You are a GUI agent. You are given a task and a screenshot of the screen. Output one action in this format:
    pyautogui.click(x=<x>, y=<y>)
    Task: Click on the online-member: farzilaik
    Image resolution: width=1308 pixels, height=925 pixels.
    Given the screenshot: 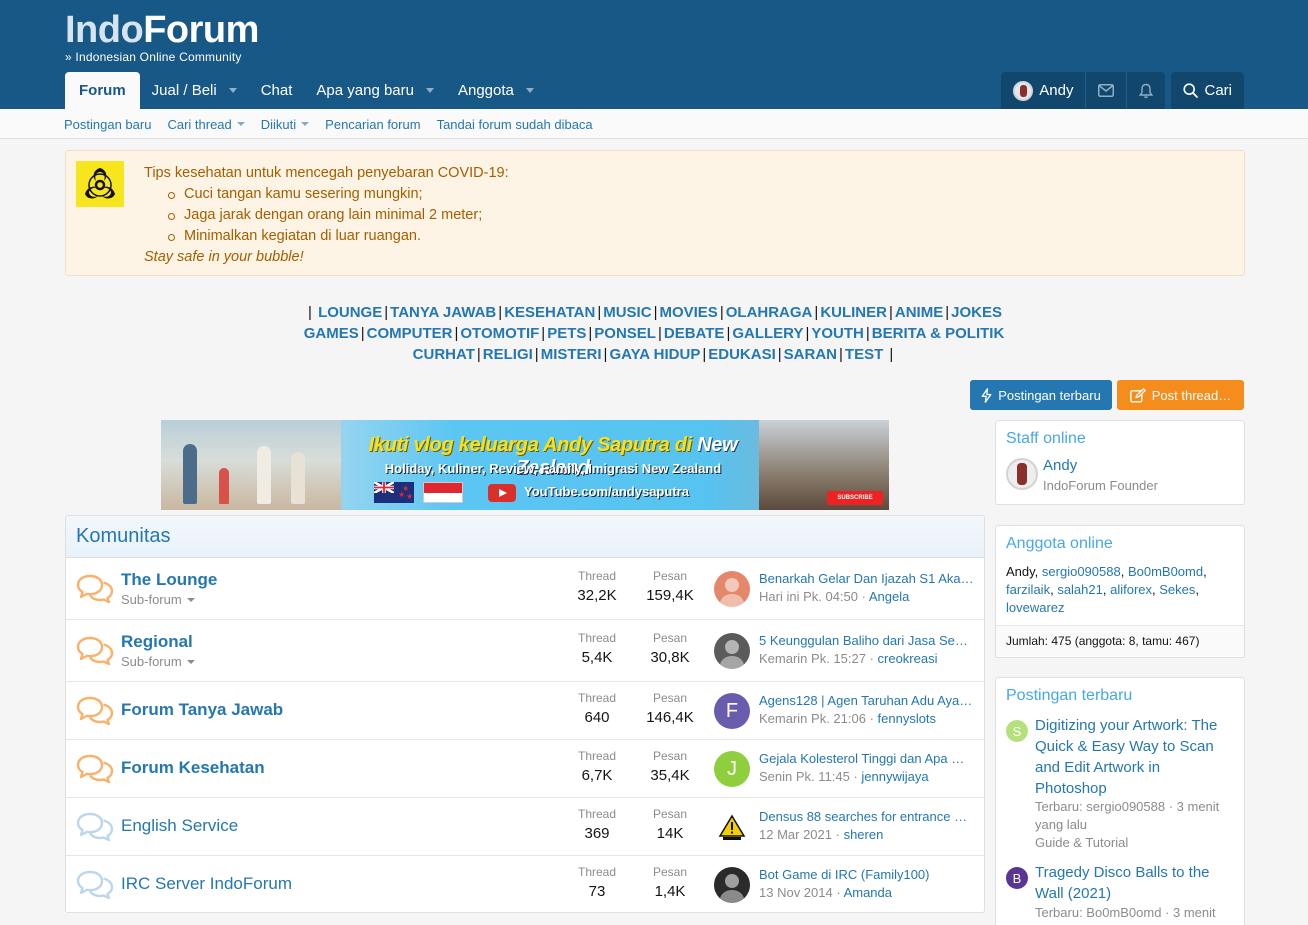 What is the action you would take?
    pyautogui.click(x=1028, y=589)
    